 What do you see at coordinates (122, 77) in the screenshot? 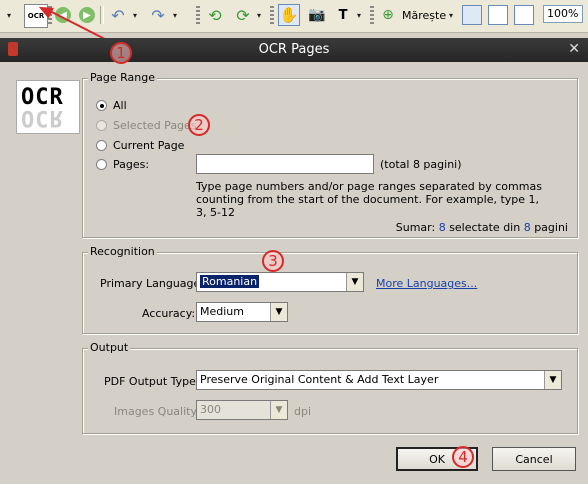
I see `page-range-label: Page Range` at bounding box center [122, 77].